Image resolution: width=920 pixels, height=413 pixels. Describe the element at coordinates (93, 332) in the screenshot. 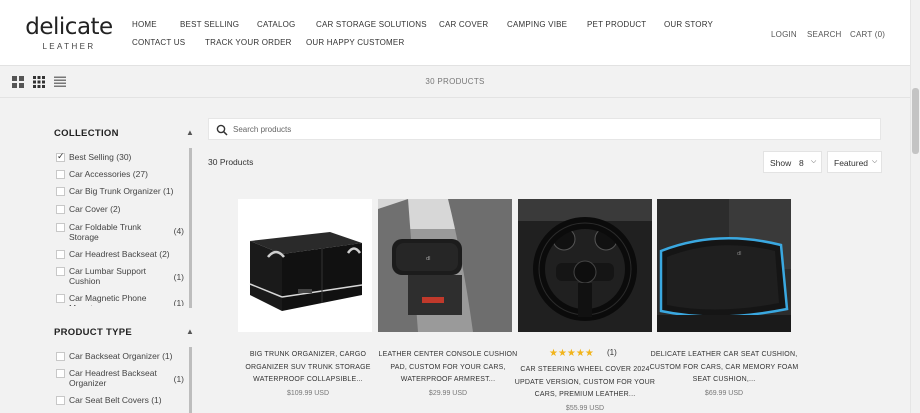

I see `product-type-filter-title: PRODUCT TYPE` at that location.